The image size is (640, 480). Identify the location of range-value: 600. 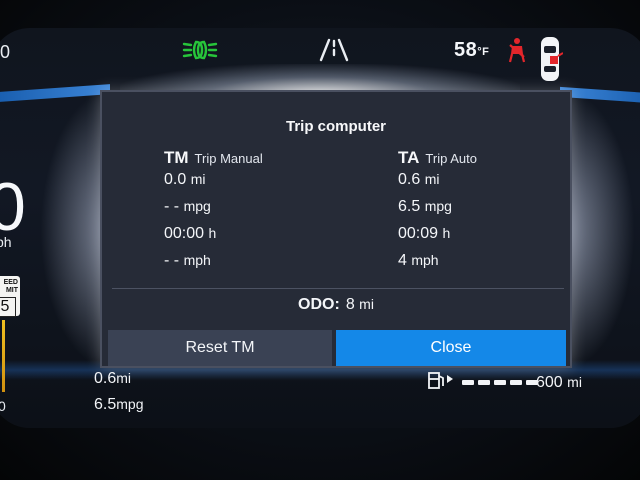
(549, 382).